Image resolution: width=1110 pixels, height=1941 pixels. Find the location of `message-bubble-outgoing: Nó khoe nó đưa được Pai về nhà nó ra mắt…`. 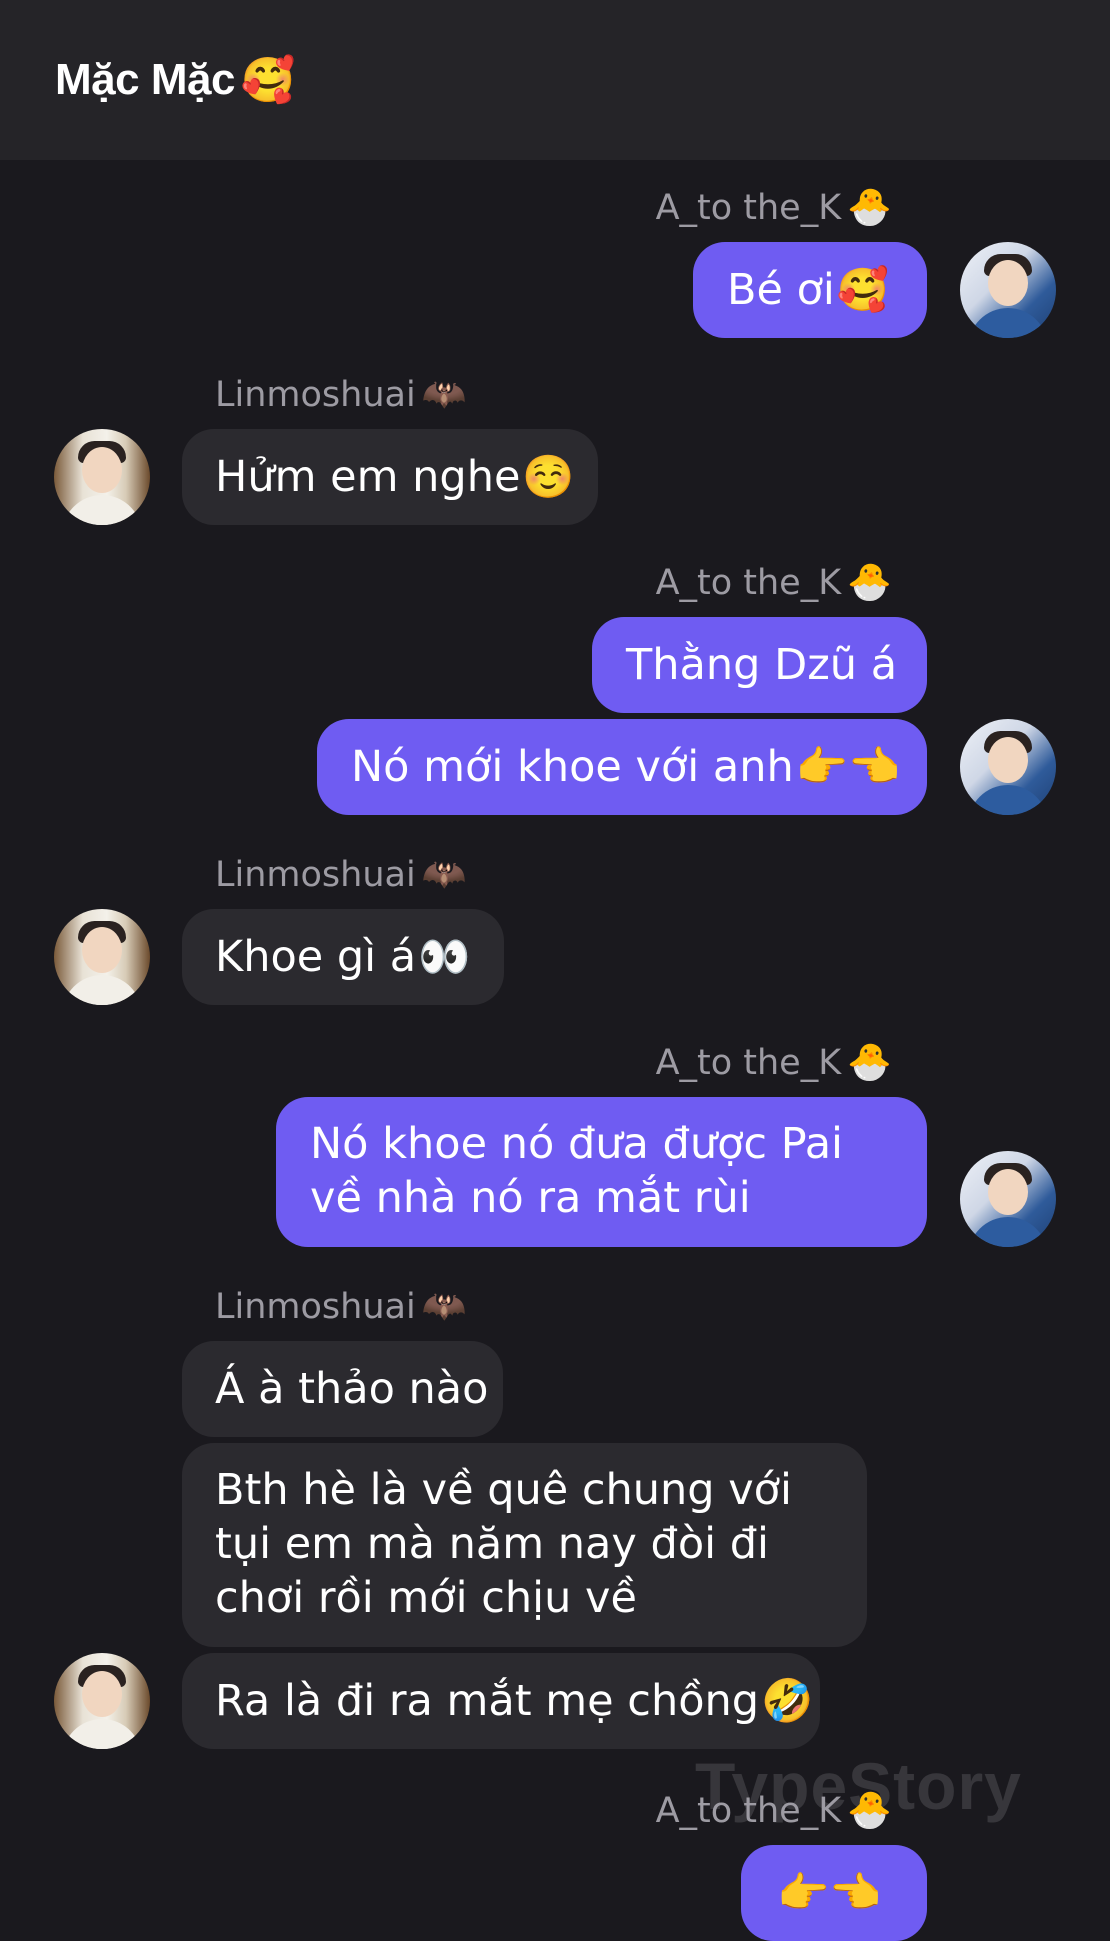

message-bubble-outgoing: Nó khoe nó đưa được Pai về nhà nó ra mắt… is located at coordinates (601, 1172).